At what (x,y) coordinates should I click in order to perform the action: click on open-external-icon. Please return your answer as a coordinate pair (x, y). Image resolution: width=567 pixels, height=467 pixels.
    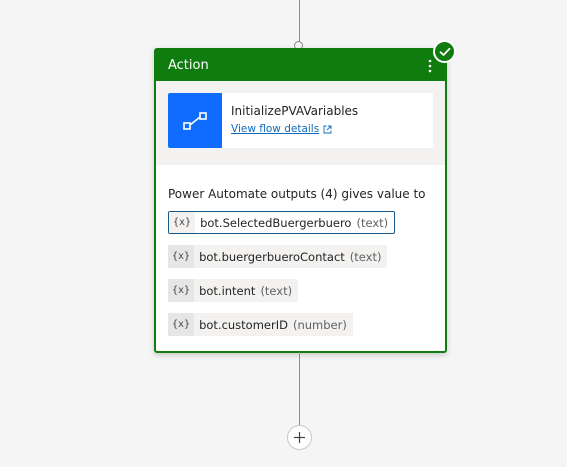
    Looking at the image, I should click on (327, 129).